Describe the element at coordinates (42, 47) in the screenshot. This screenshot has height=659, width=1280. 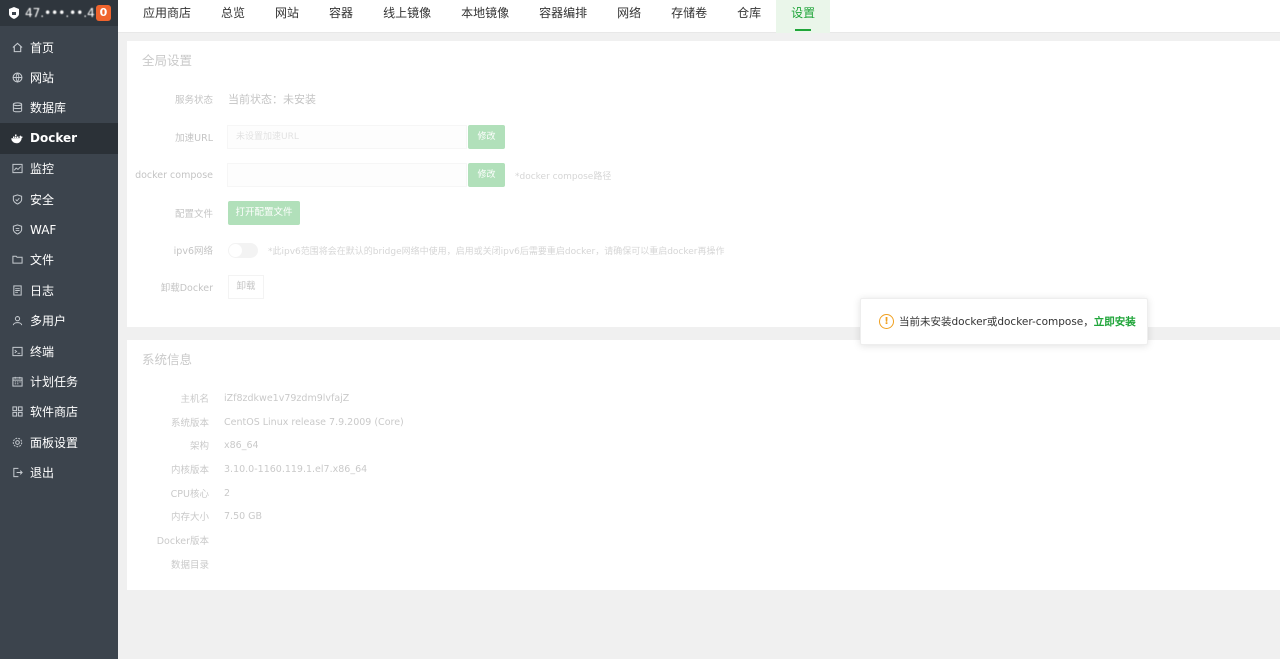
I see `sidebar-item-label: 首页` at that location.